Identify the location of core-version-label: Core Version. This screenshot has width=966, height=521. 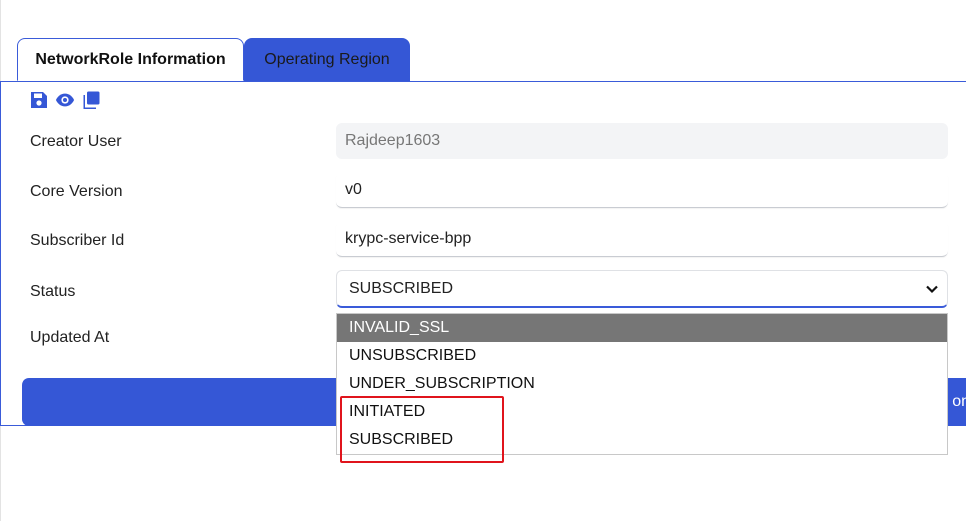
(76, 191).